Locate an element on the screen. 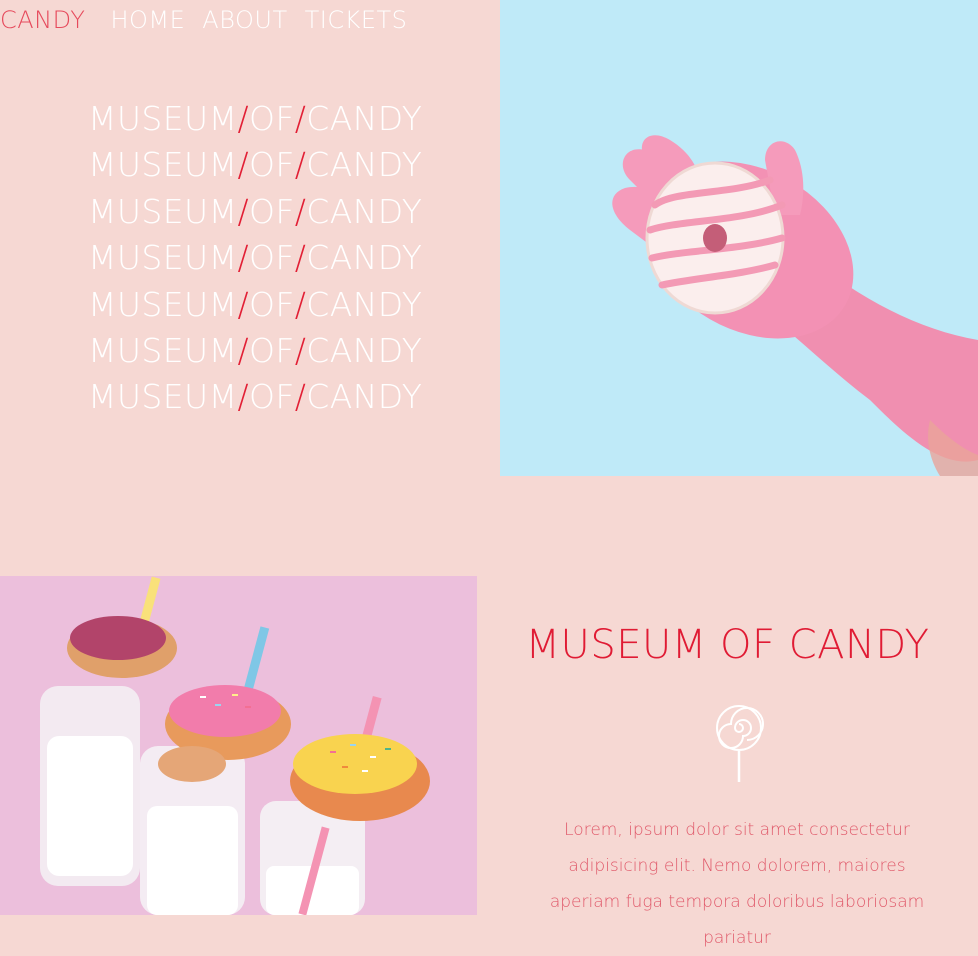 This screenshot has height=956, width=978. nav-tickets: TICKETS is located at coordinates (356, 20).